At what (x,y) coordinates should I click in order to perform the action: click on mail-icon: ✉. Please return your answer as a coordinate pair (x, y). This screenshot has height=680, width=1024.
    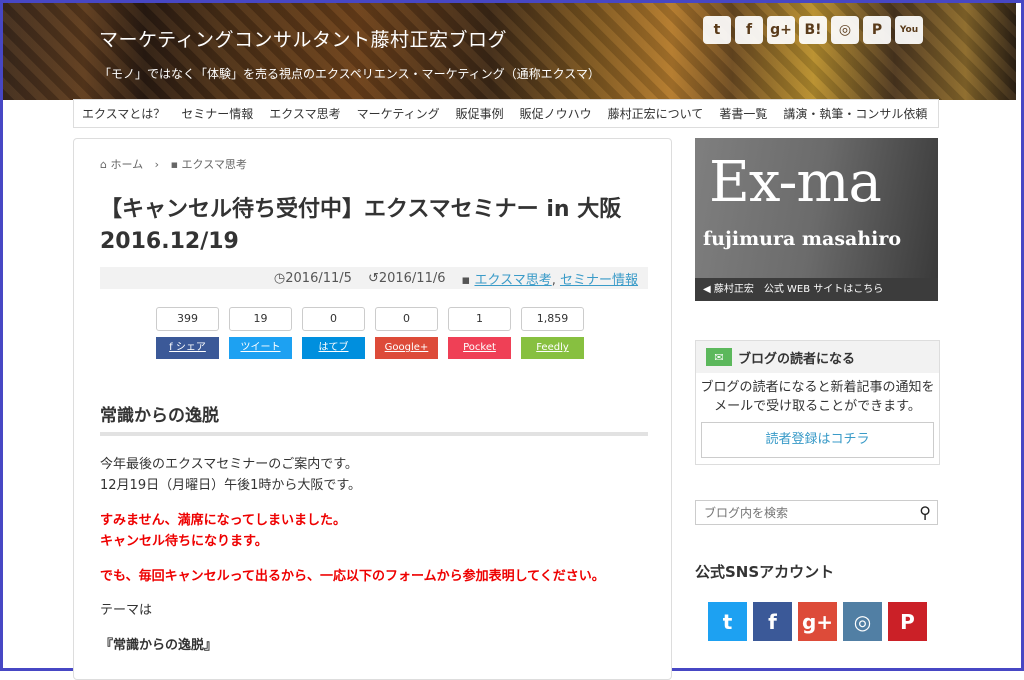
    Looking at the image, I should click on (719, 357).